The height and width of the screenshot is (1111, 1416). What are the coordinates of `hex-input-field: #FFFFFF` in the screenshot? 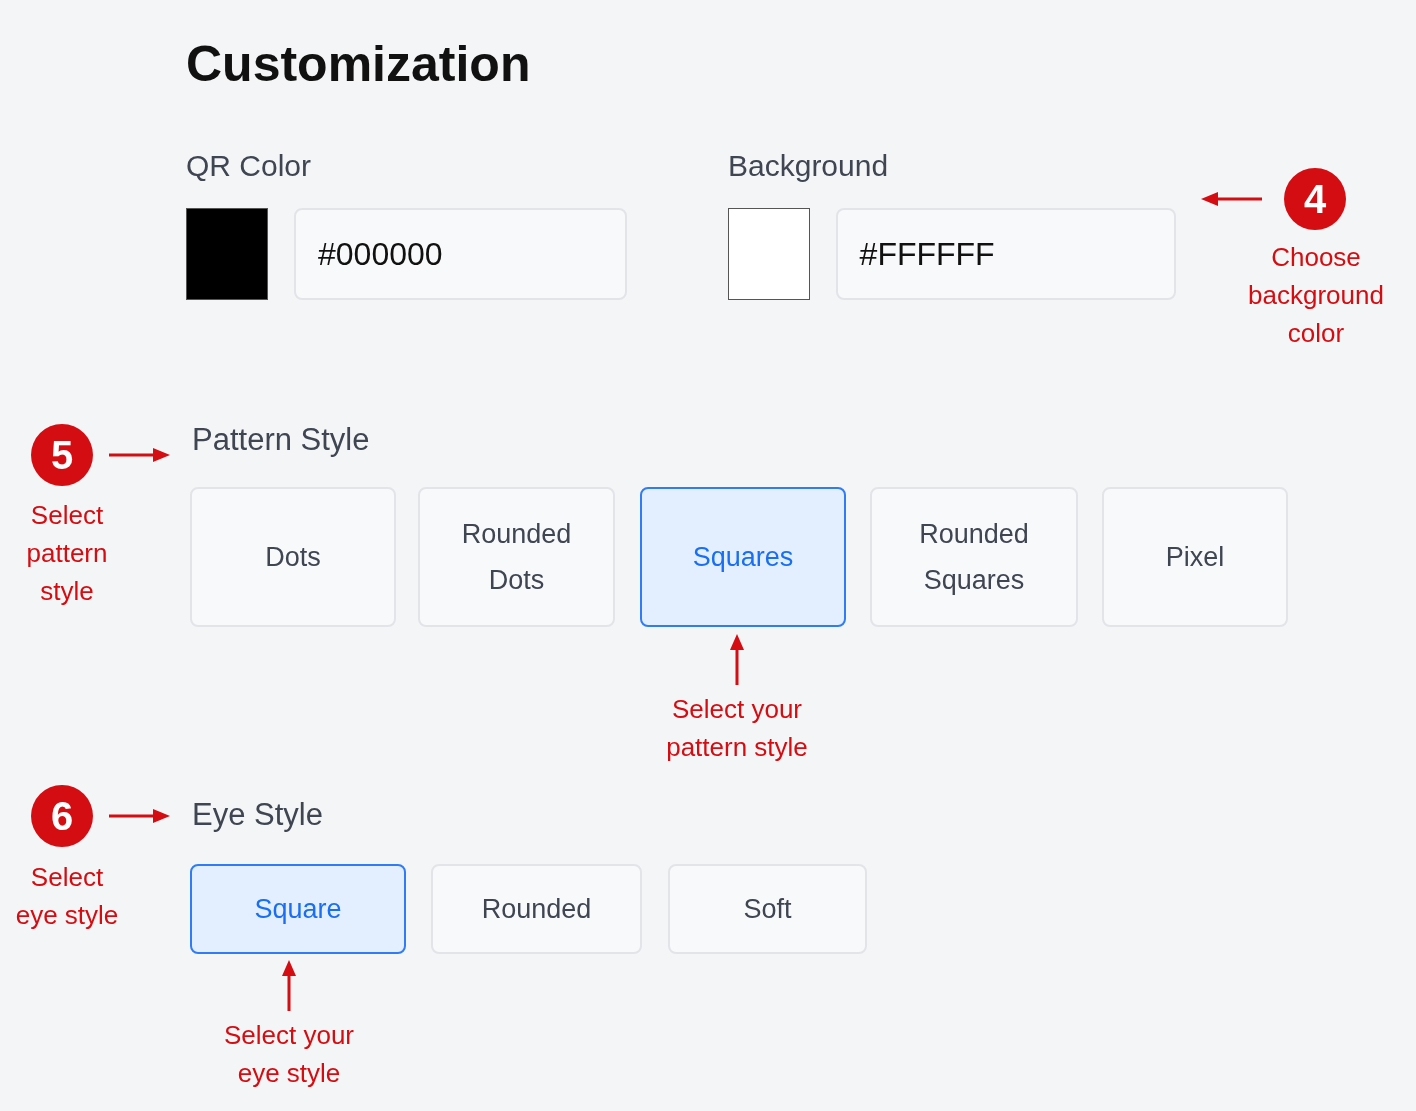 It's located at (1005, 254).